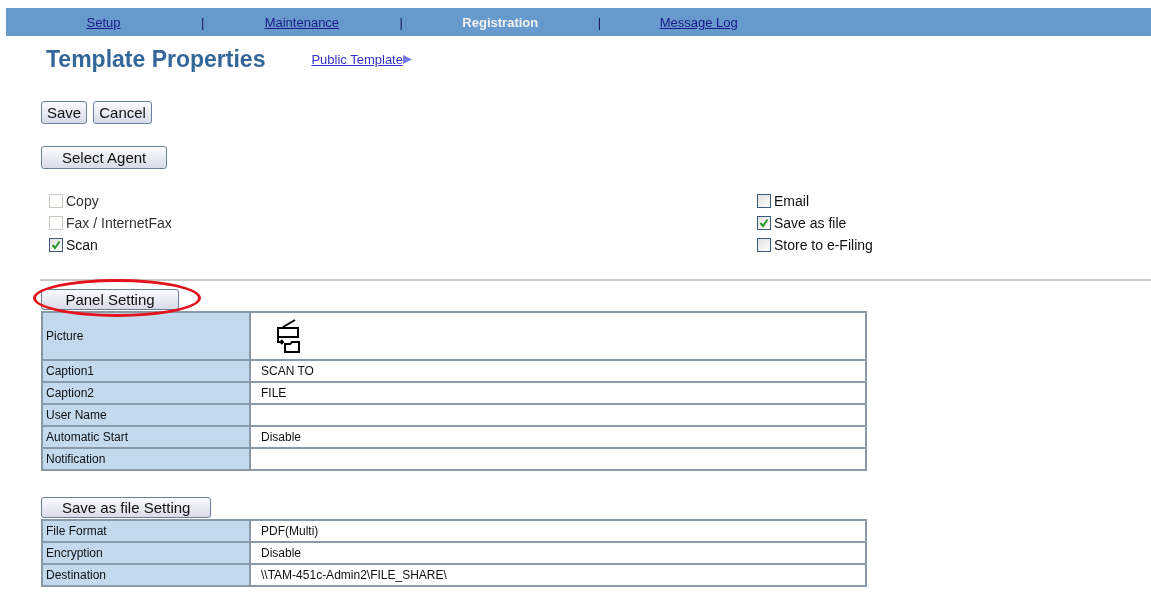  I want to click on nav-tab: Message Log, so click(698, 22).